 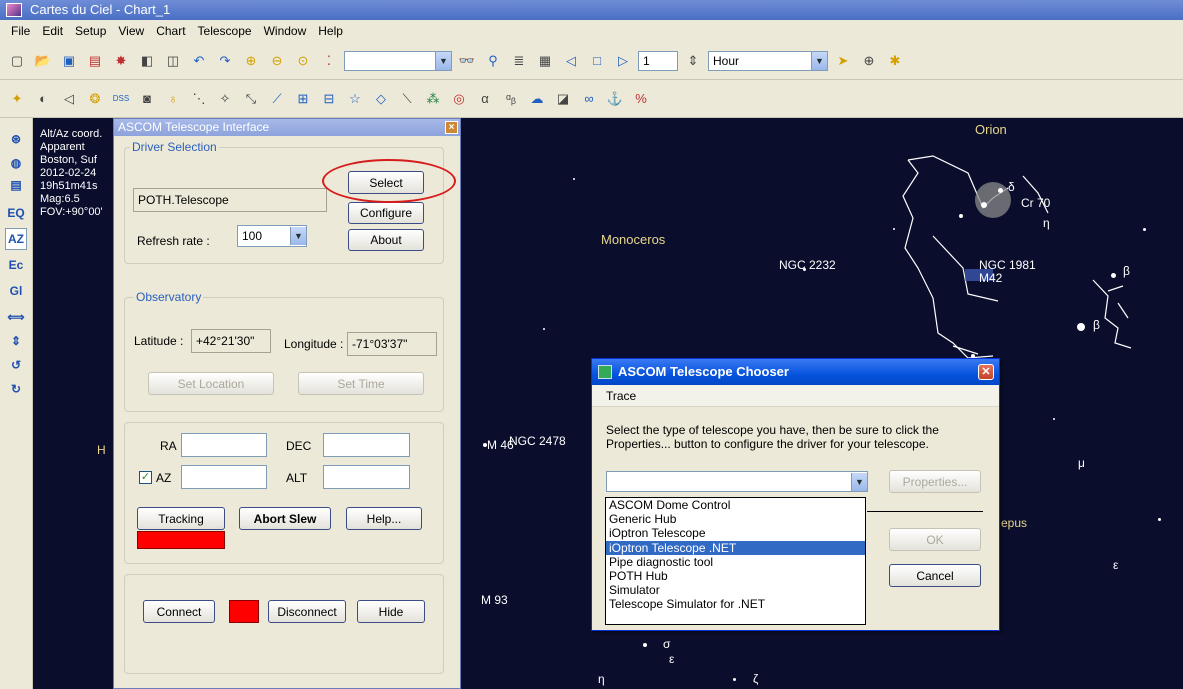 What do you see at coordinates (224, 477) in the screenshot?
I see `az-field` at bounding box center [224, 477].